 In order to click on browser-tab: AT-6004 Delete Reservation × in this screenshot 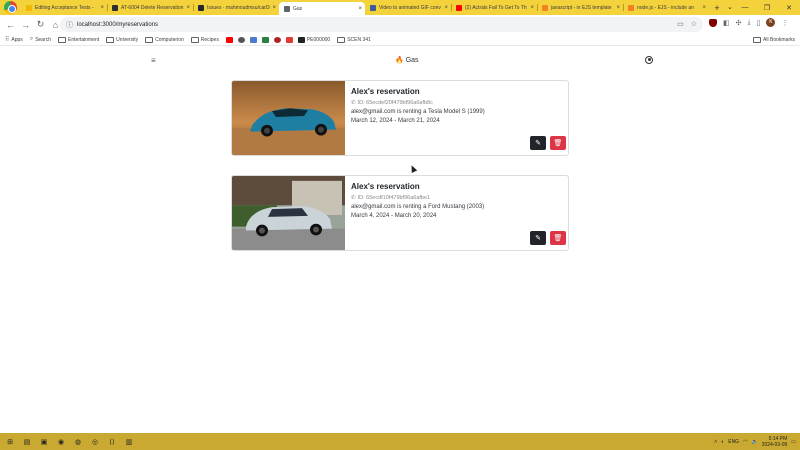, I will do `click(150, 7)`.